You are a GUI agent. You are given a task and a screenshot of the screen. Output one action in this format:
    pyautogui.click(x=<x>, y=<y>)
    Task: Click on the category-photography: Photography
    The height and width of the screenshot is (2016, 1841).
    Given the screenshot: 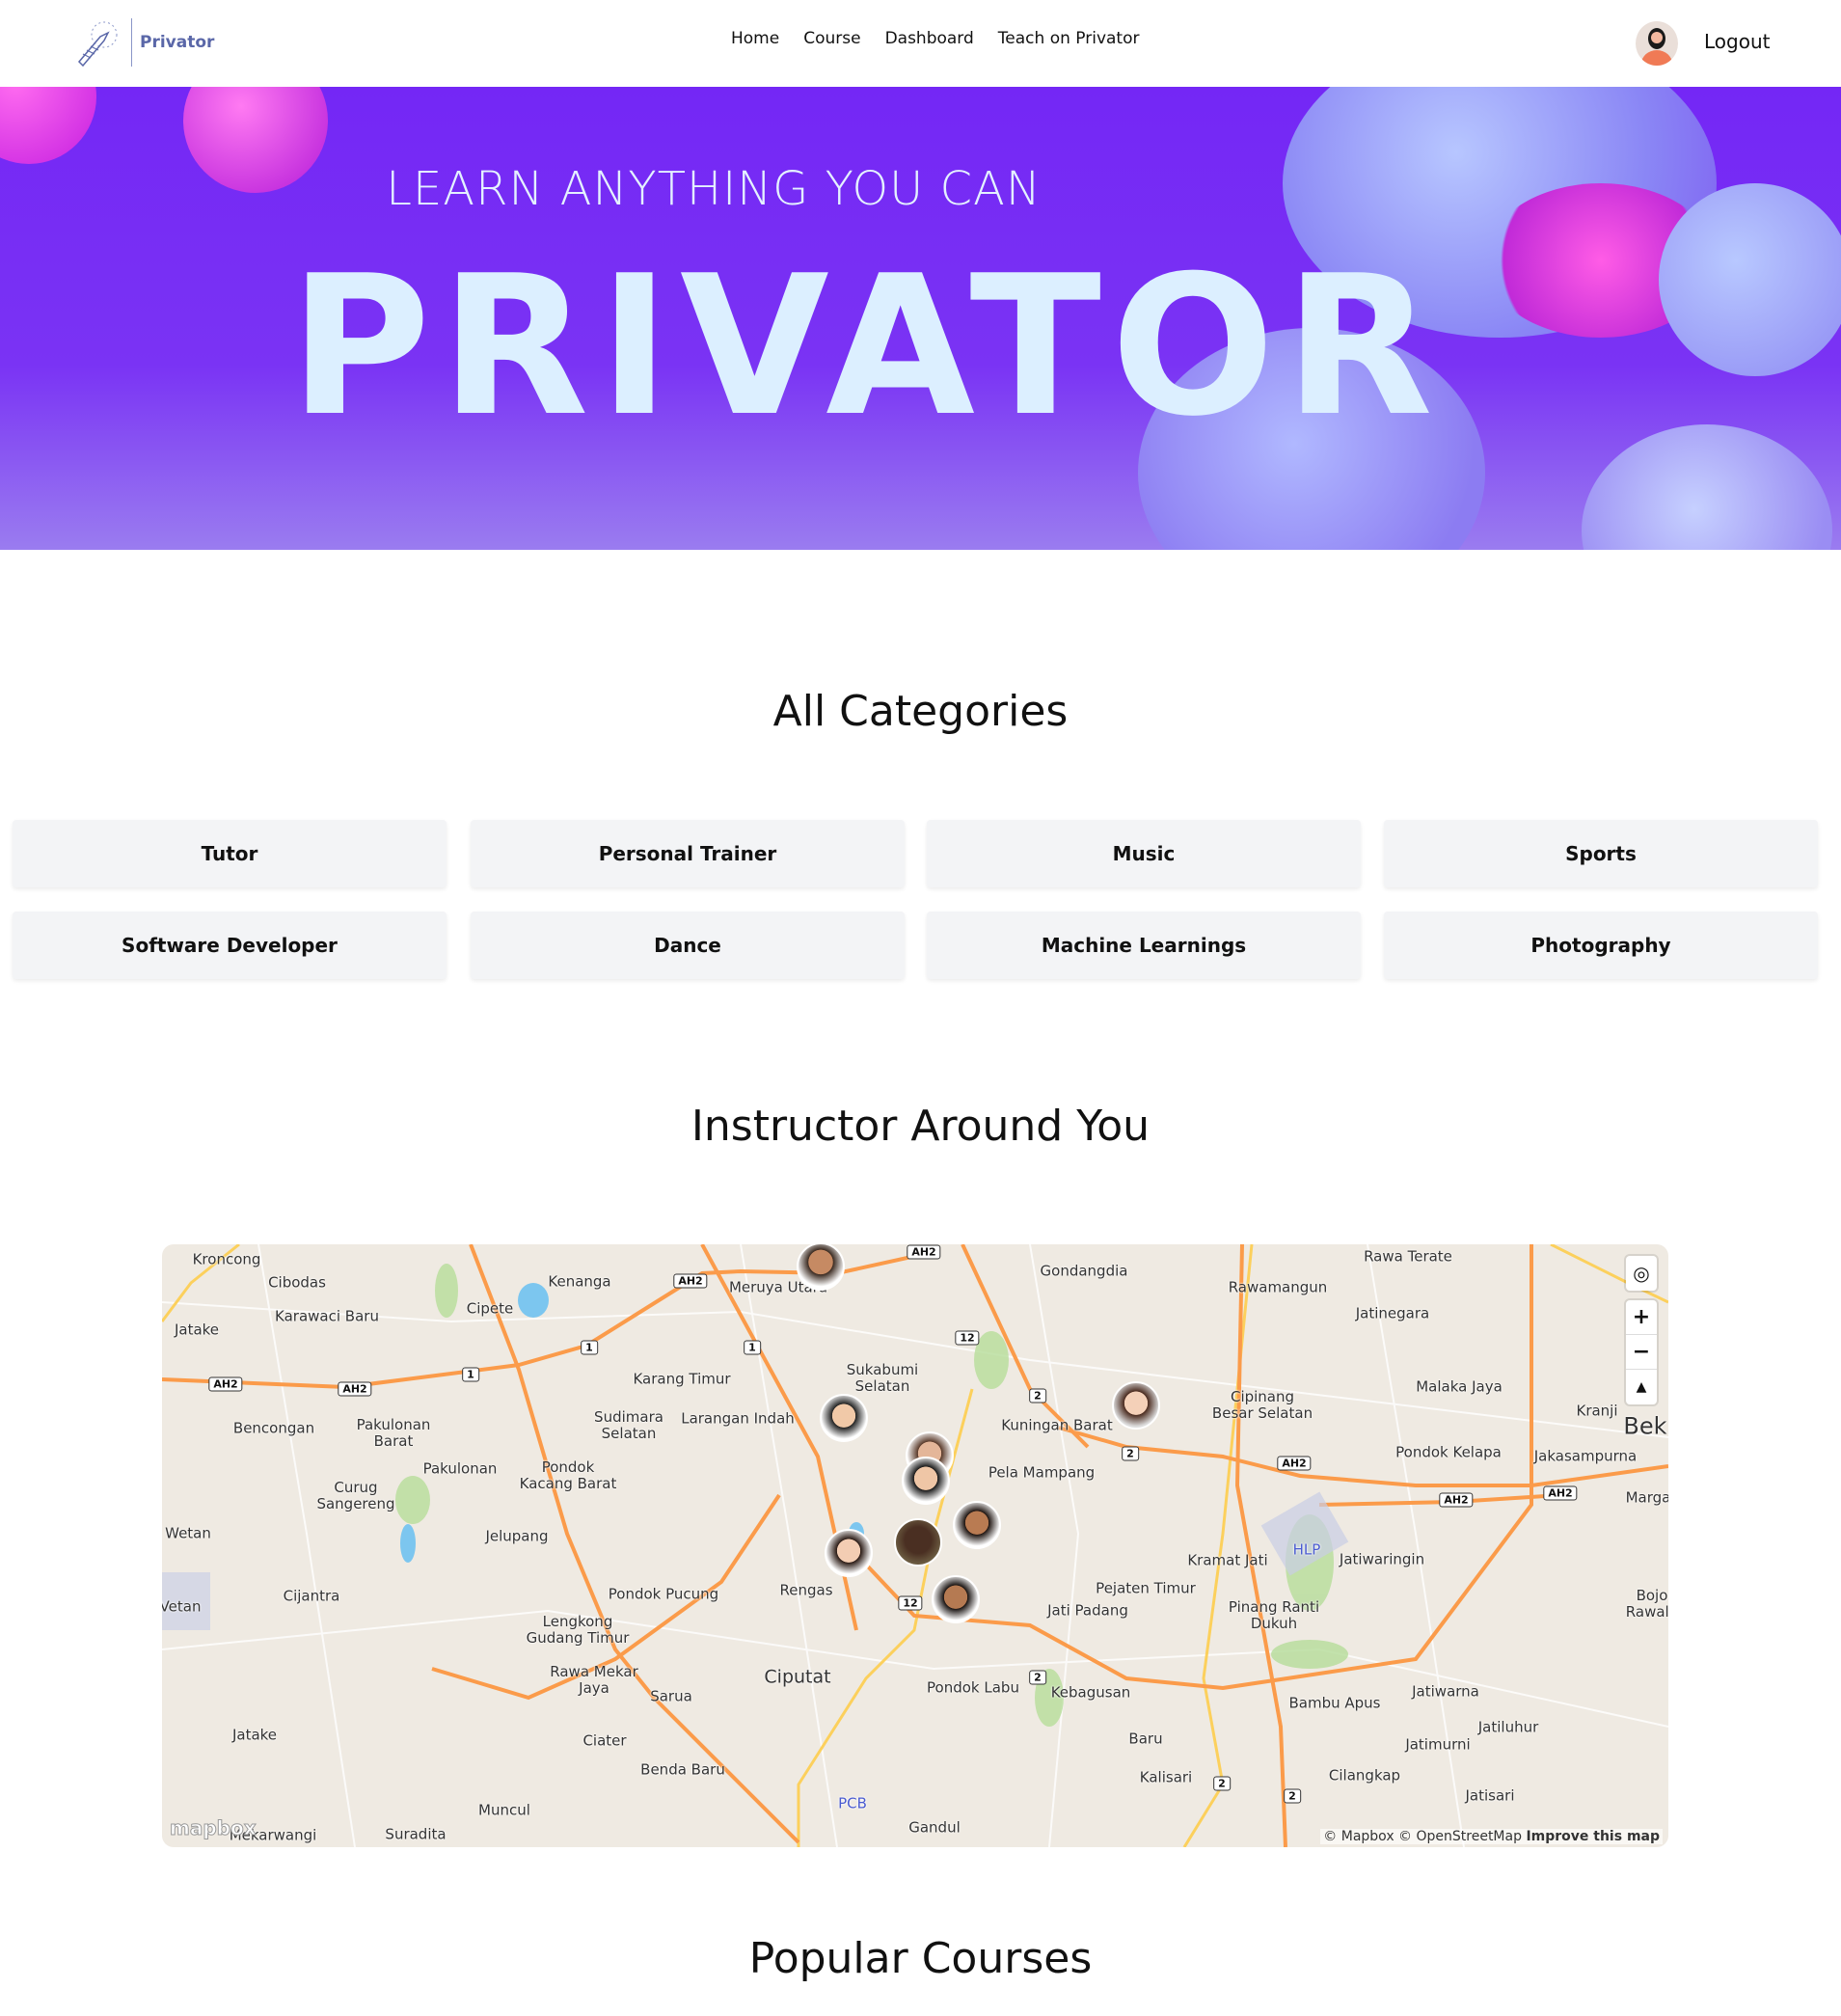 What is the action you would take?
    pyautogui.click(x=1601, y=945)
    